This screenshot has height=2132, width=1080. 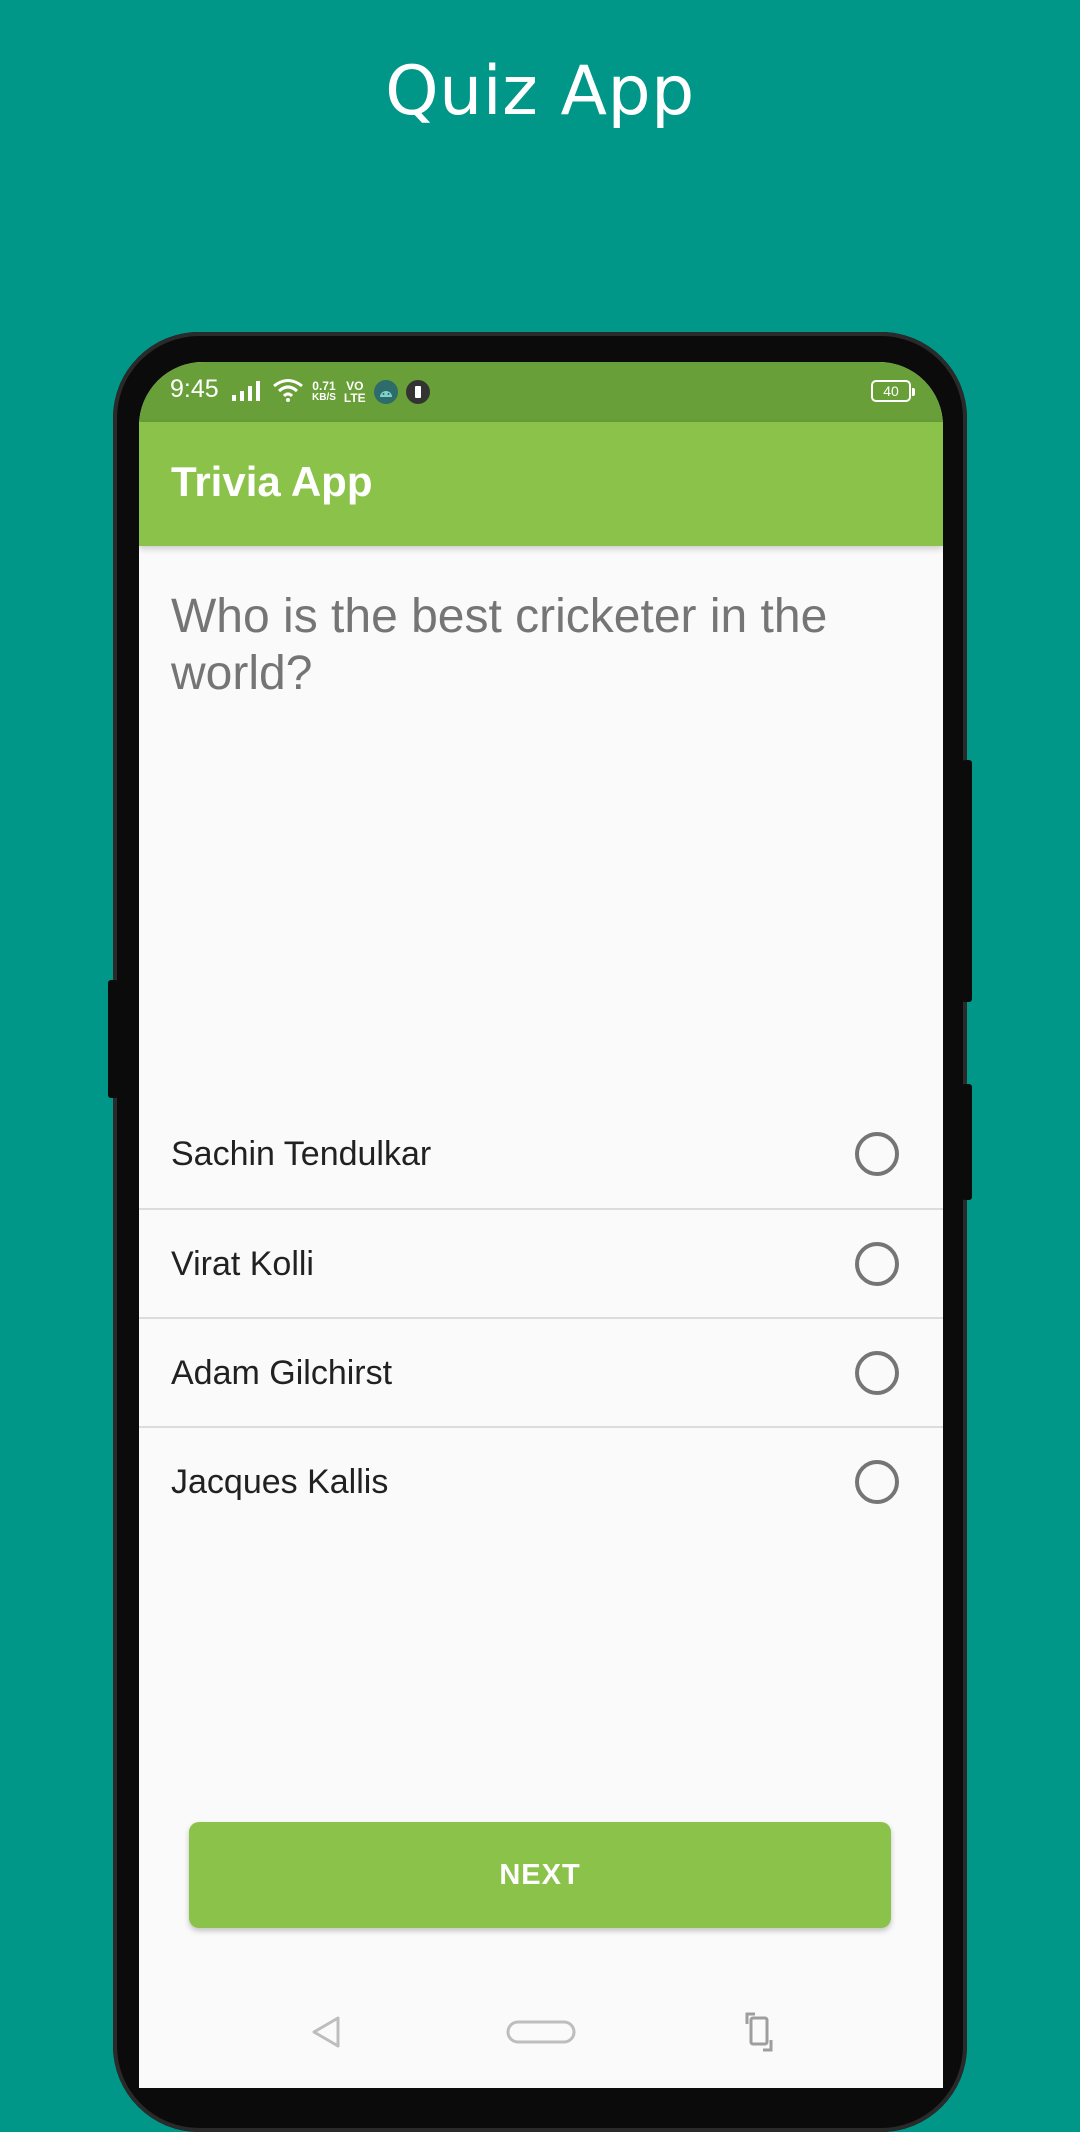 I want to click on next-button: NEXT, so click(x=540, y=1875).